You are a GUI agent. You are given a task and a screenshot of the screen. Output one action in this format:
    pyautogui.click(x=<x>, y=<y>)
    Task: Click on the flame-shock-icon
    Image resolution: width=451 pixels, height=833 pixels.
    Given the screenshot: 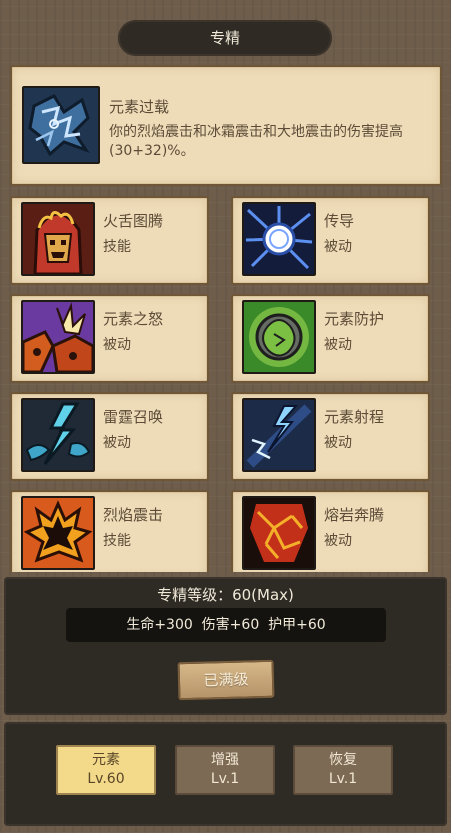 What is the action you would take?
    pyautogui.click(x=58, y=533)
    